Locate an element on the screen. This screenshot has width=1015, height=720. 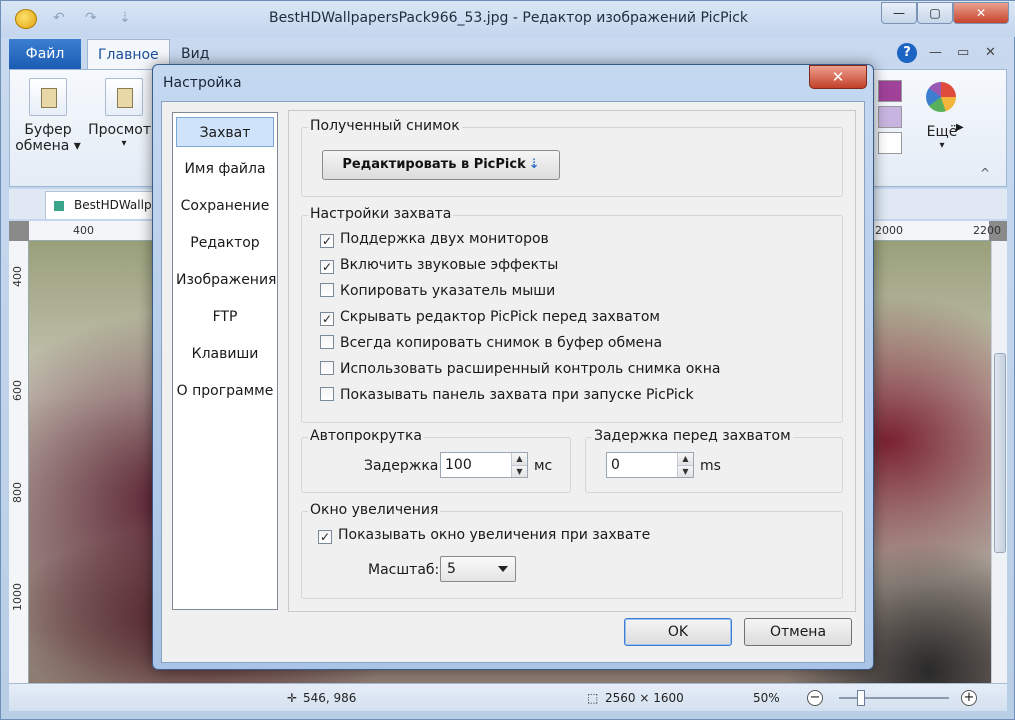
option-dual-monitor: ✓ Поддержка двух мониторов is located at coordinates (434, 239).